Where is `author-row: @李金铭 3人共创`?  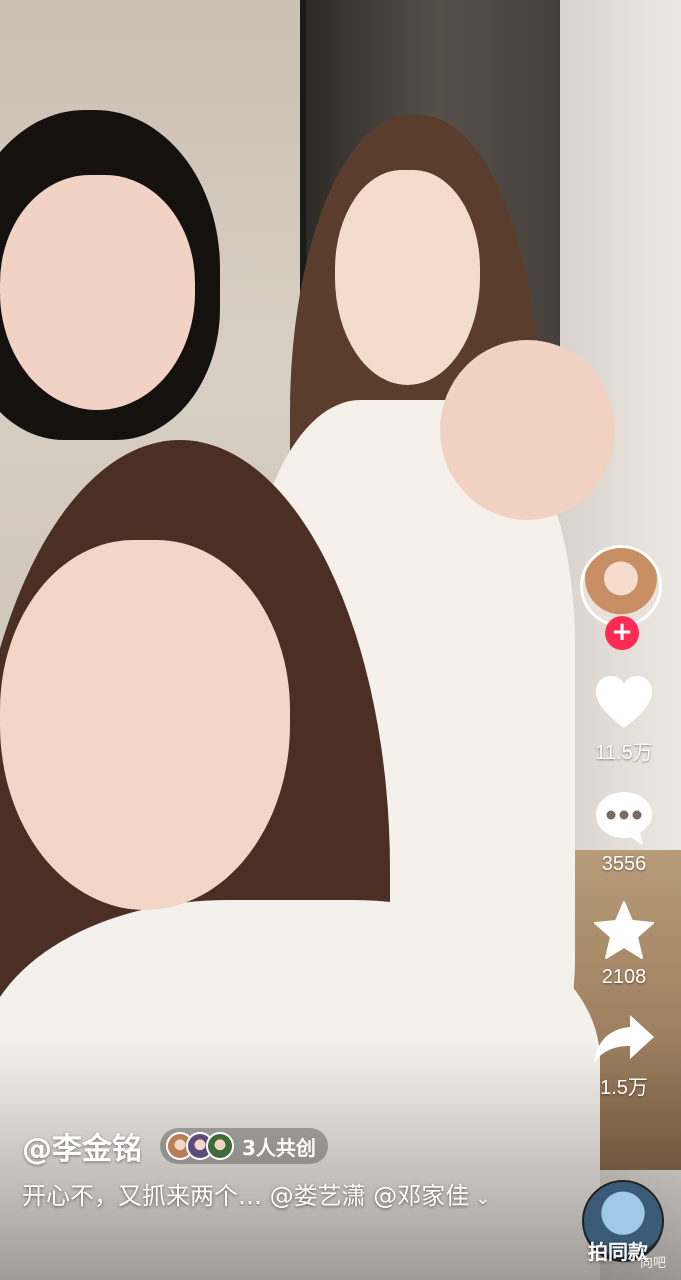 author-row: @李金铭 3人共创 is located at coordinates (175, 1146).